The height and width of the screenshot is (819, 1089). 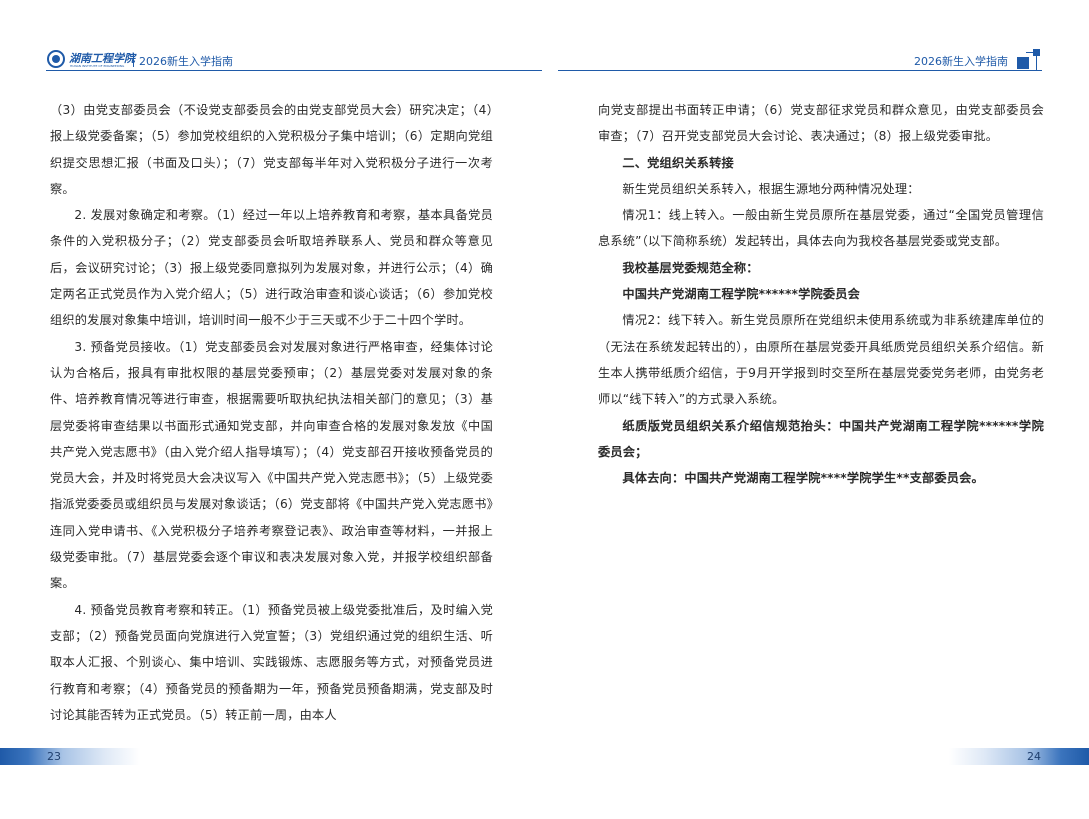 I want to click on paragraph: 新生党员组织关系转入，根据生源地分两种情况处理：, so click(x=771, y=188).